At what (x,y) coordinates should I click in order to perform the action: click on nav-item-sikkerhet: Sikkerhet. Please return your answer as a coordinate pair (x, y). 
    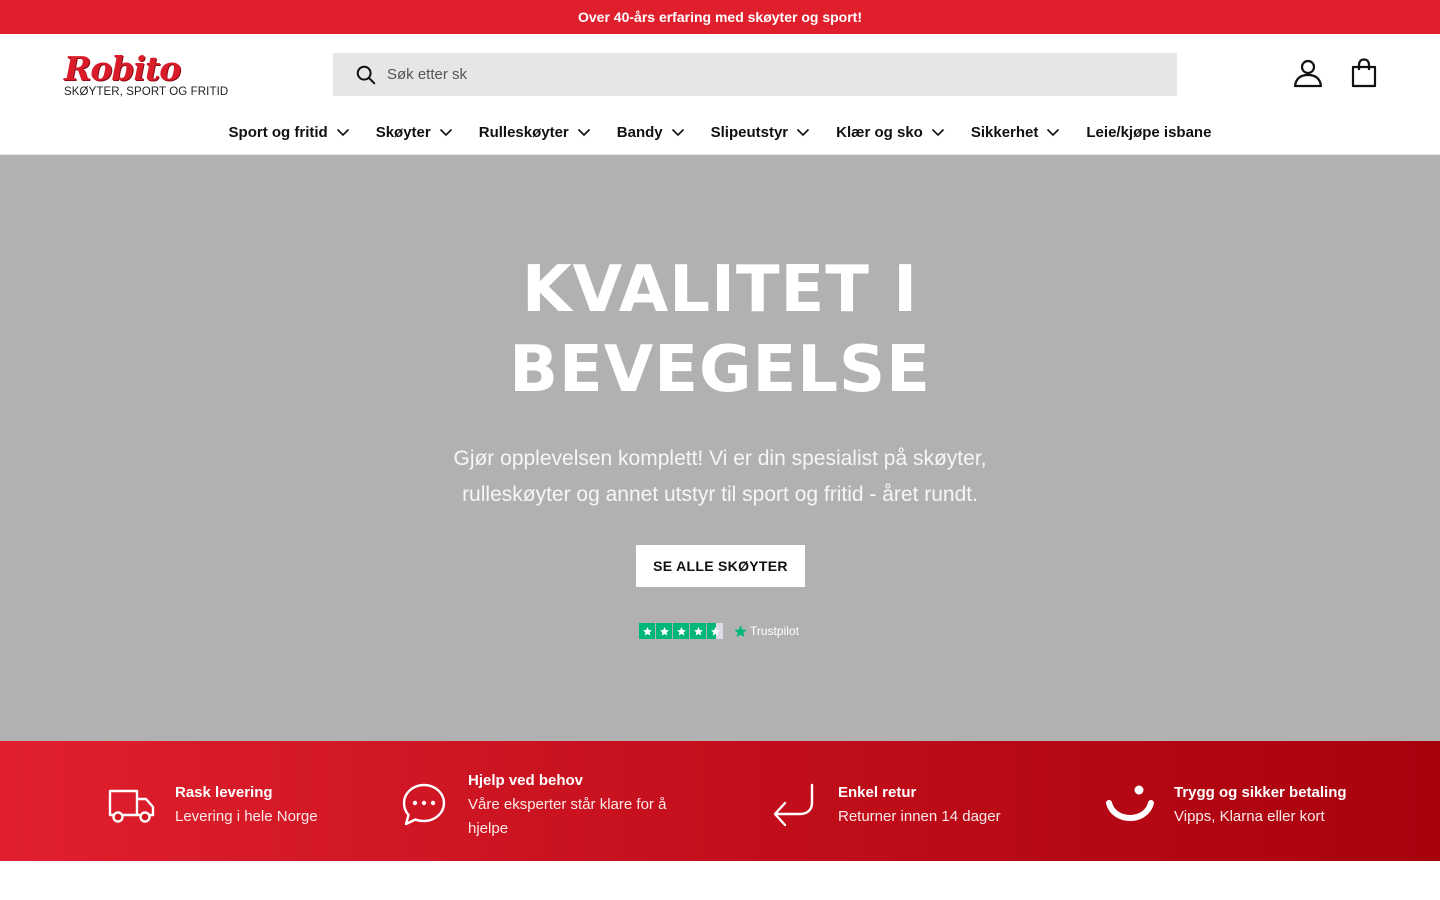
    Looking at the image, I should click on (1016, 132).